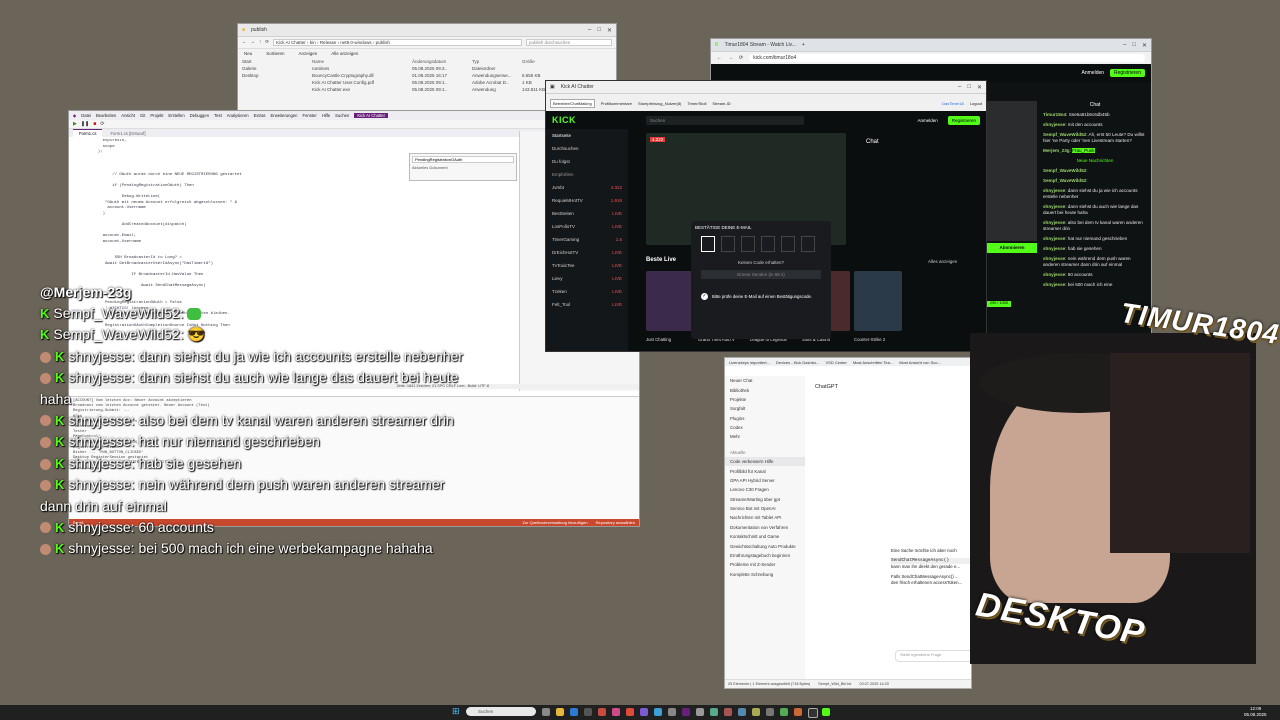  I want to click on menu-window: Fenster, so click(310, 115).